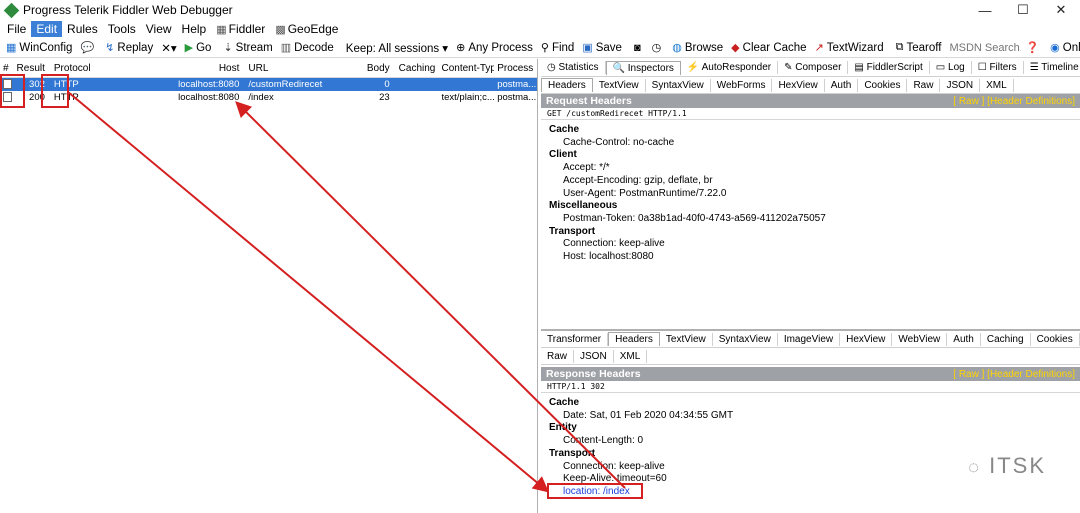  Describe the element at coordinates (1052, 67) in the screenshot. I see `tab-timeline: ☰ Timeline` at that location.